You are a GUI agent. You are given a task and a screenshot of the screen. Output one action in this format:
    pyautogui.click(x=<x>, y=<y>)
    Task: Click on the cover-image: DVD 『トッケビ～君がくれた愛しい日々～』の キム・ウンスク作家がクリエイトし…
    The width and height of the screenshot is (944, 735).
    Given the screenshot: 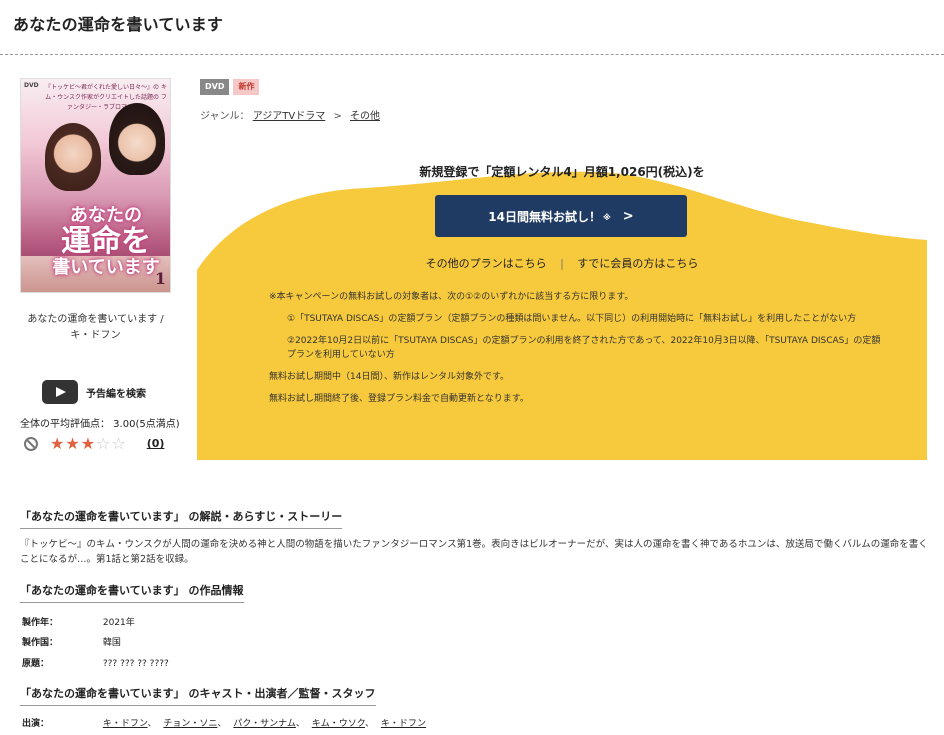 What is the action you would take?
    pyautogui.click(x=95, y=185)
    